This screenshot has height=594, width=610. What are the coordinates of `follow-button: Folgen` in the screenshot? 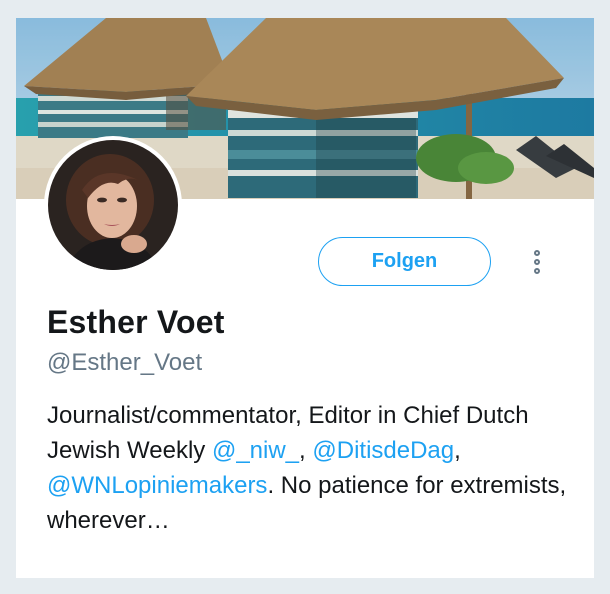 It's located at (404, 261).